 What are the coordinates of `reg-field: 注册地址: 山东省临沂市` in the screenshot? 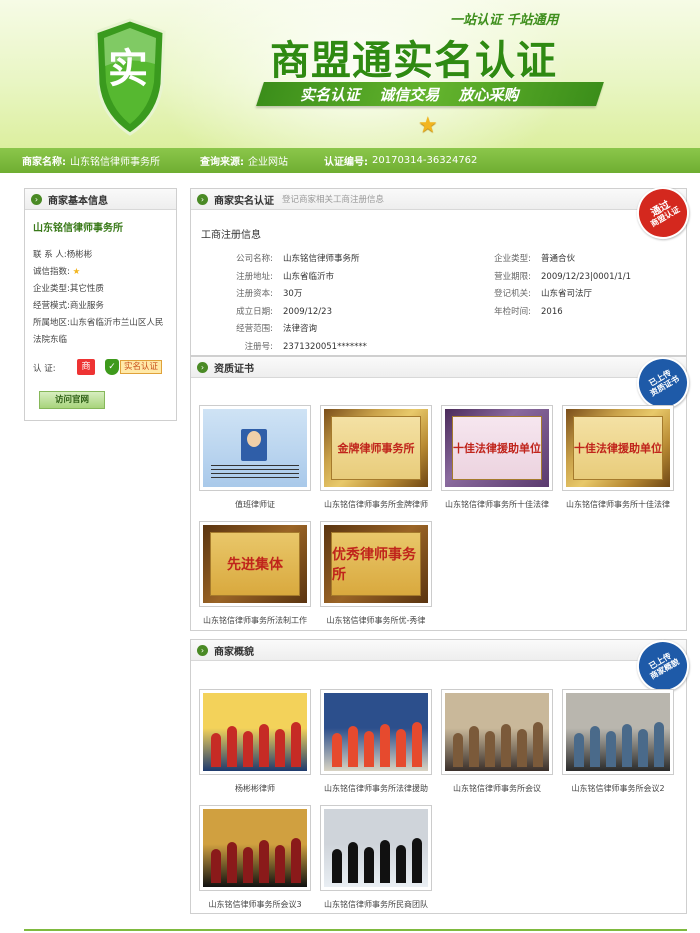 It's located at (272, 276).